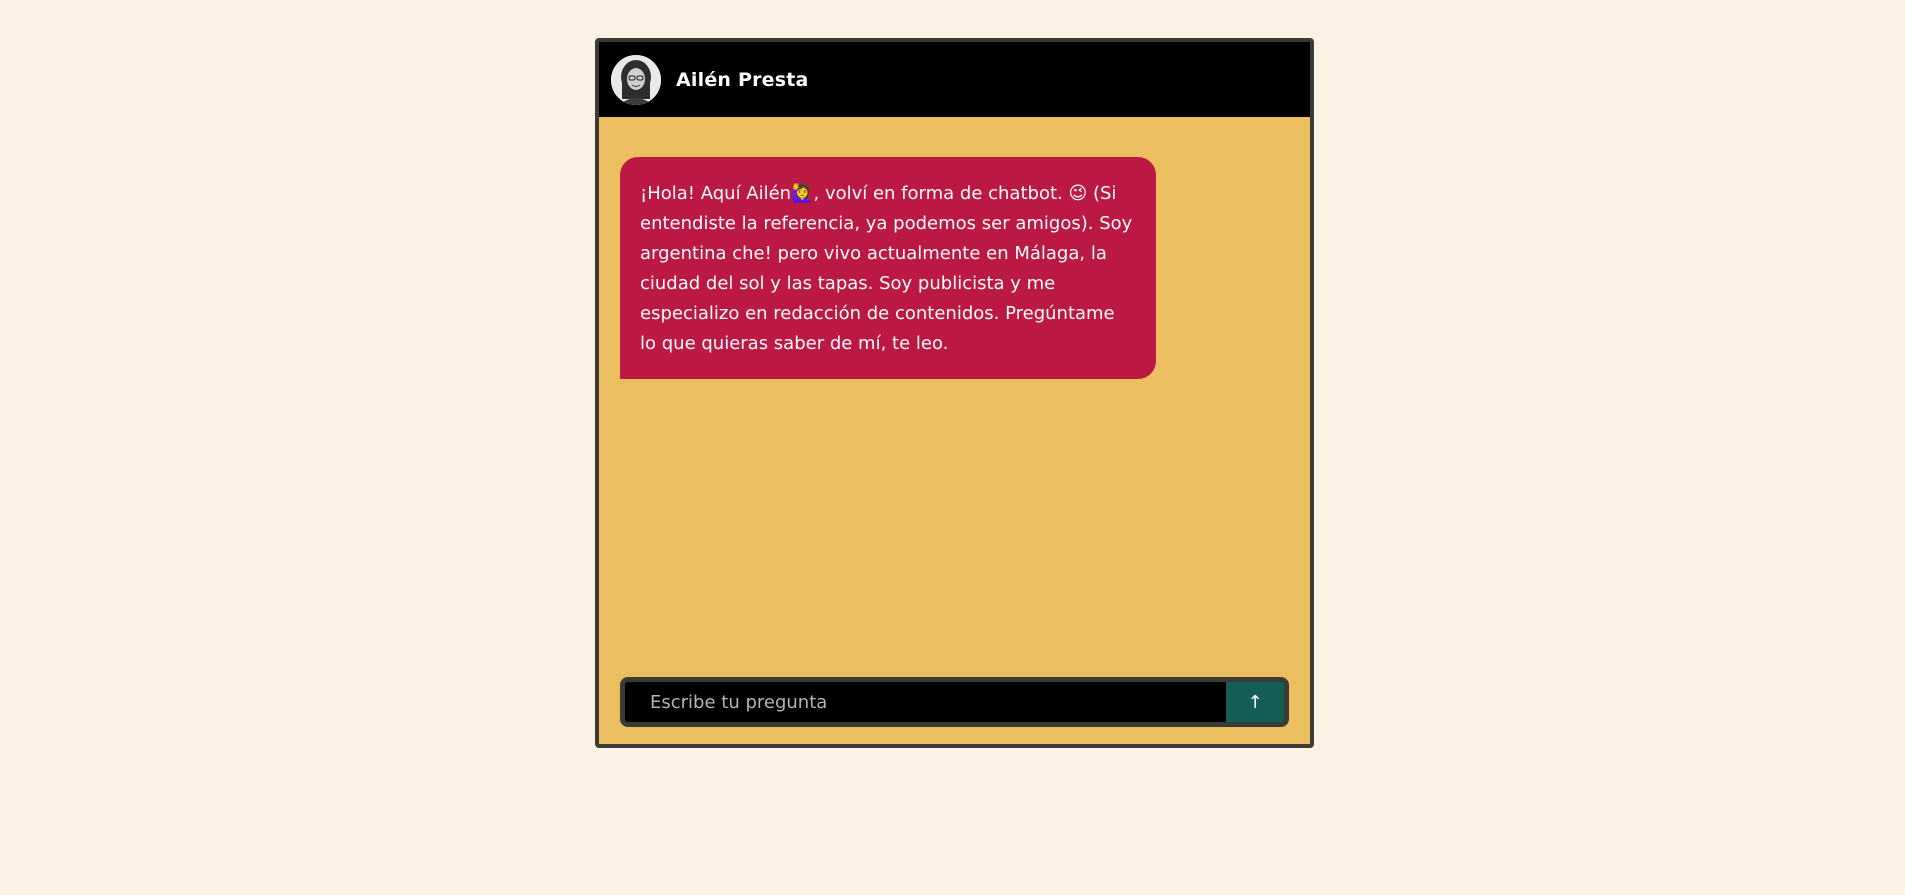  I want to click on chat-header: Ailén Presta, so click(954, 79).